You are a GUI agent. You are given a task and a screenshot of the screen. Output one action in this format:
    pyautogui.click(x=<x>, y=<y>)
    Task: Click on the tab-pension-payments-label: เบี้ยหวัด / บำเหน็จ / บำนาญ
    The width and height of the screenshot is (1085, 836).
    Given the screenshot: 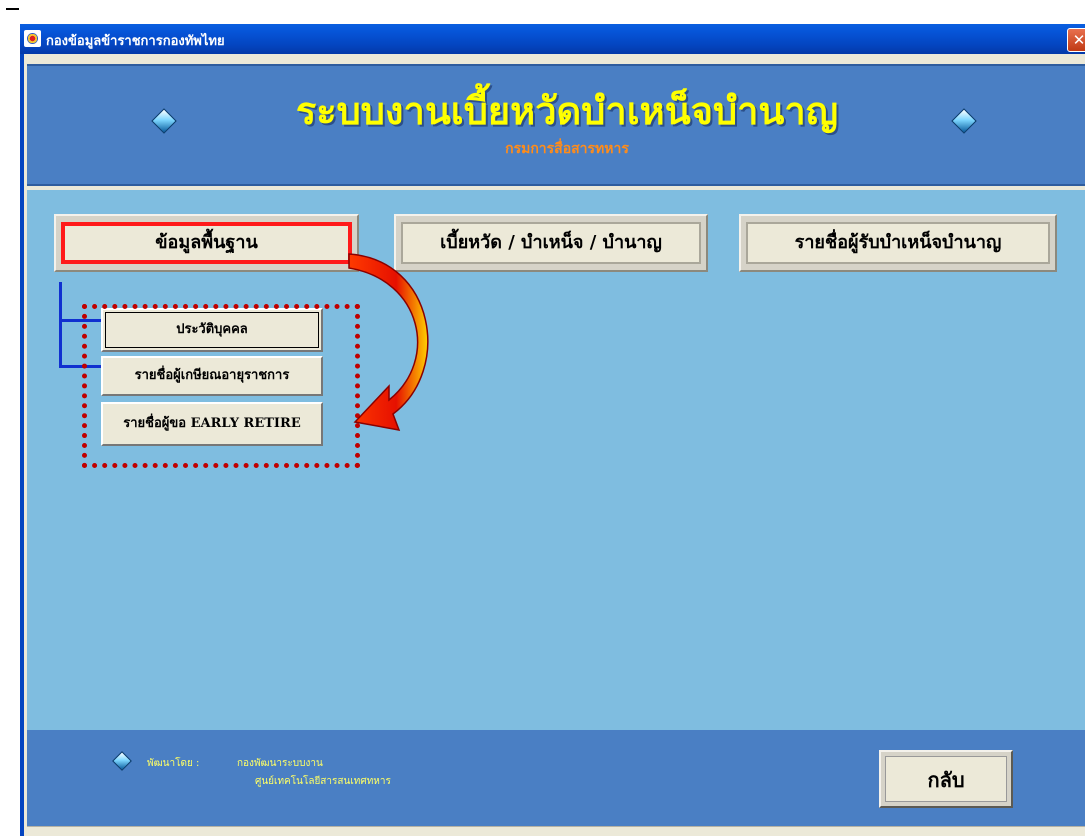 What is the action you would take?
    pyautogui.click(x=551, y=243)
    